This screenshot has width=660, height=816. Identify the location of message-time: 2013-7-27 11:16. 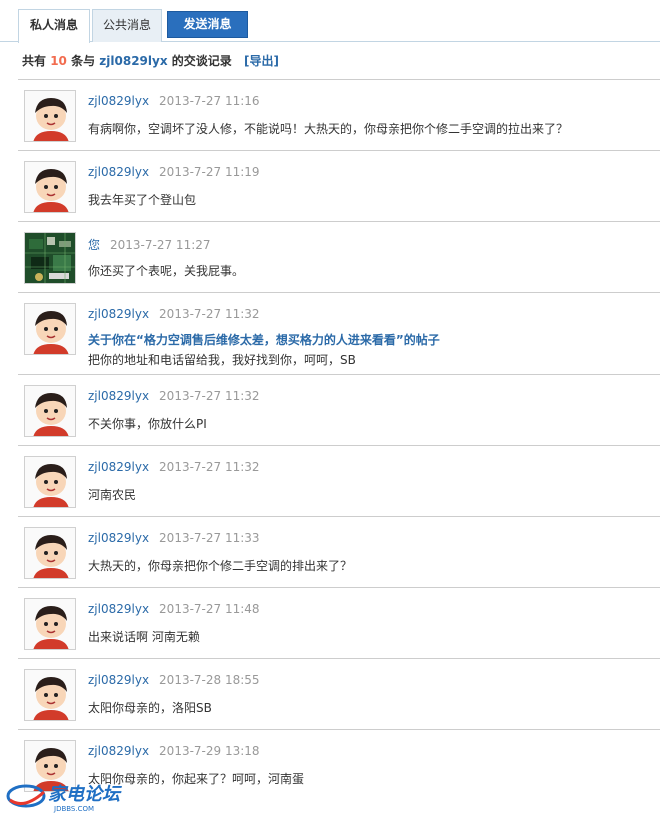
(209, 101).